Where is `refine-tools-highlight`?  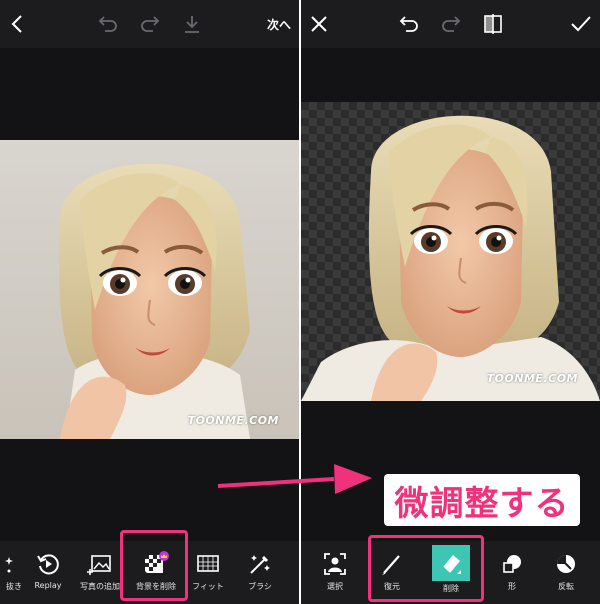
refine-tools-highlight is located at coordinates (426, 568).